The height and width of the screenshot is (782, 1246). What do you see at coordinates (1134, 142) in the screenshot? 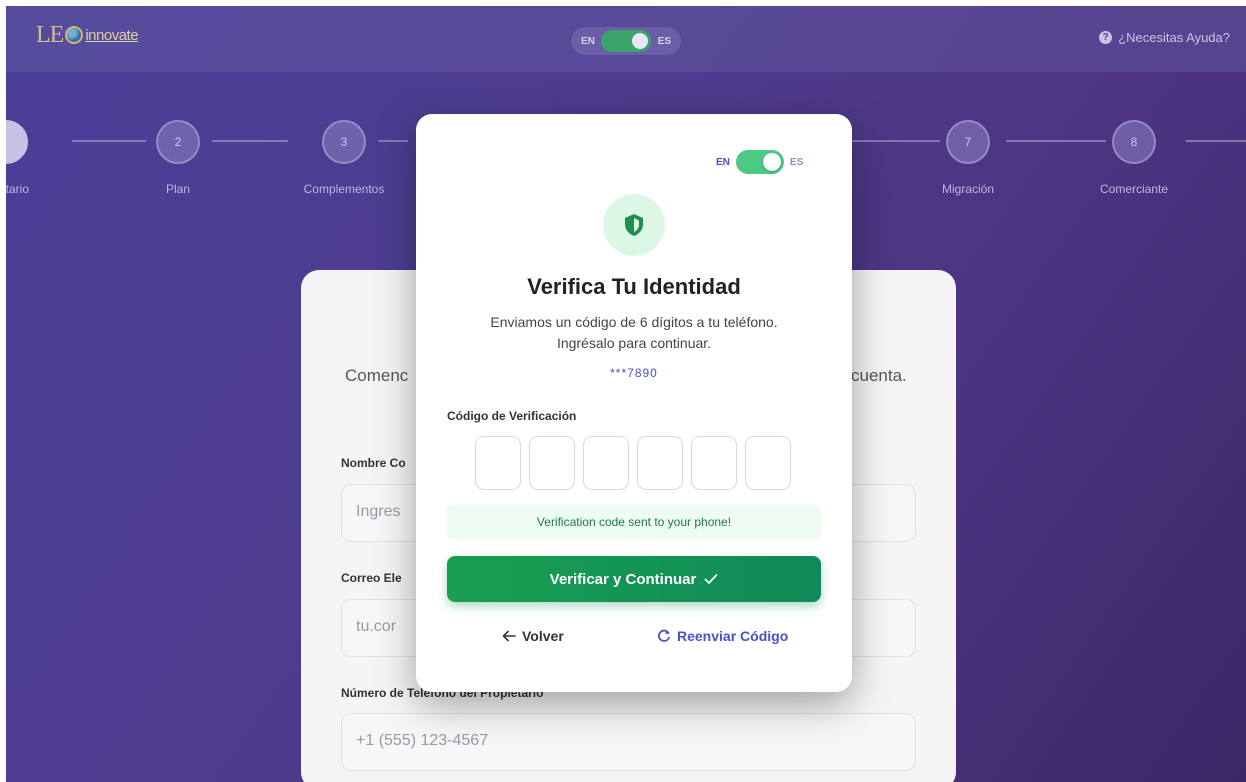
I see `step-8-circle: 8` at bounding box center [1134, 142].